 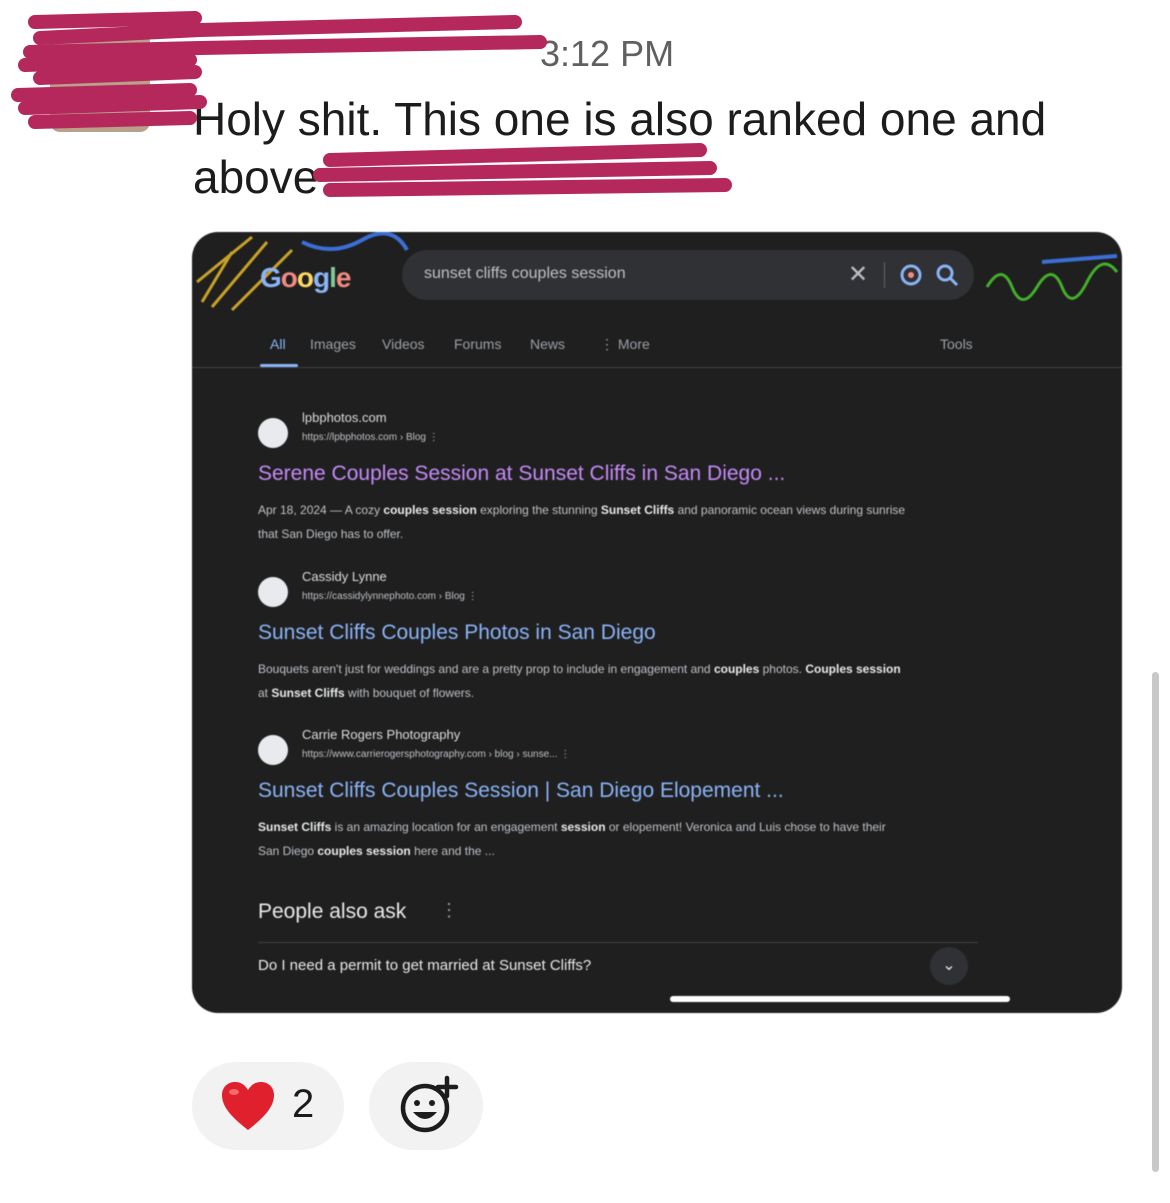 I want to click on tab-all: All, so click(x=278, y=344).